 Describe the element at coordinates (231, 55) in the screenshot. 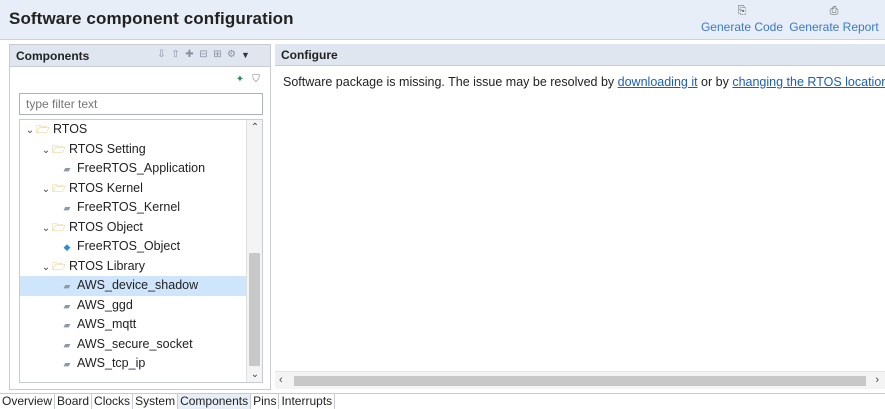

I see `settings-icon: ⚙` at that location.